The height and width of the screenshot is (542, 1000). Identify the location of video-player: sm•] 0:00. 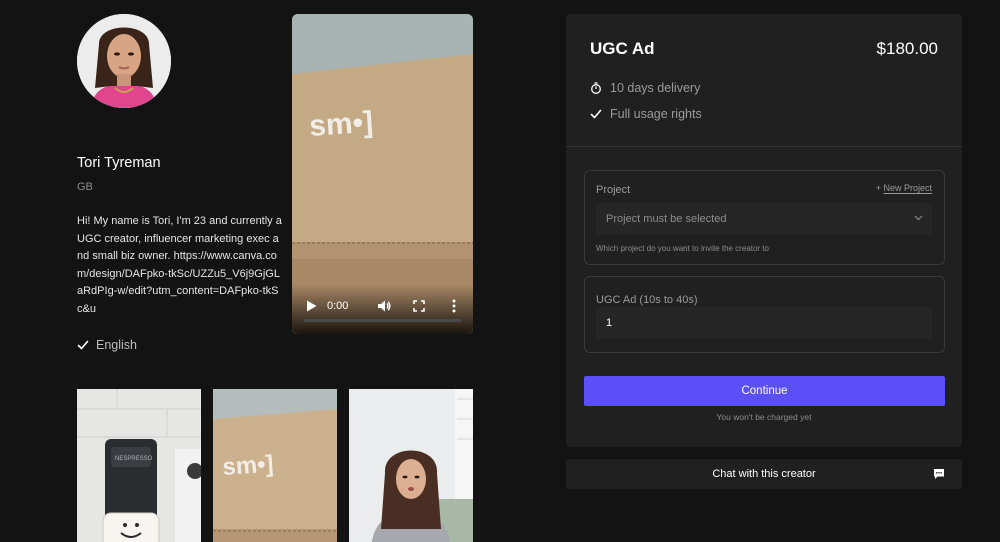
(382, 174).